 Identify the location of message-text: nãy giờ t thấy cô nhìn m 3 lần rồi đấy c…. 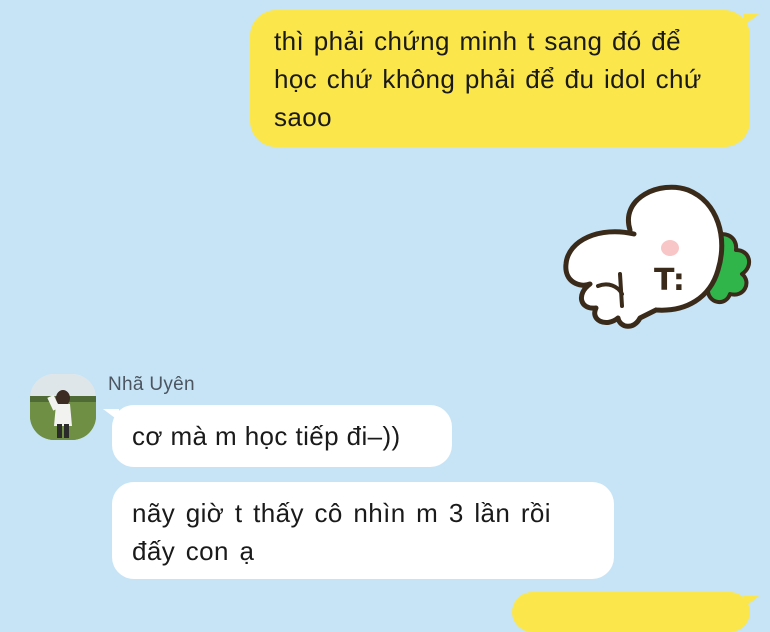
(341, 532).